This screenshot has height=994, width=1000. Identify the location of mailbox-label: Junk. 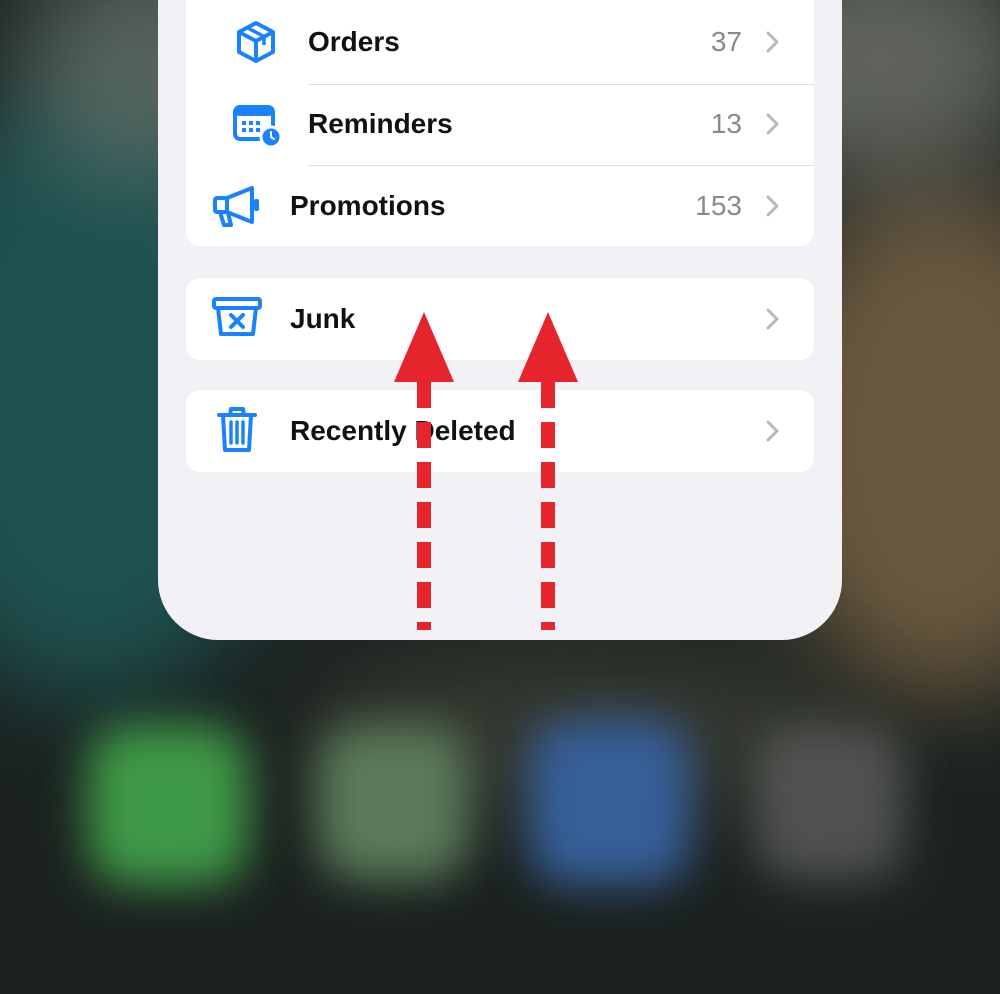
(323, 318).